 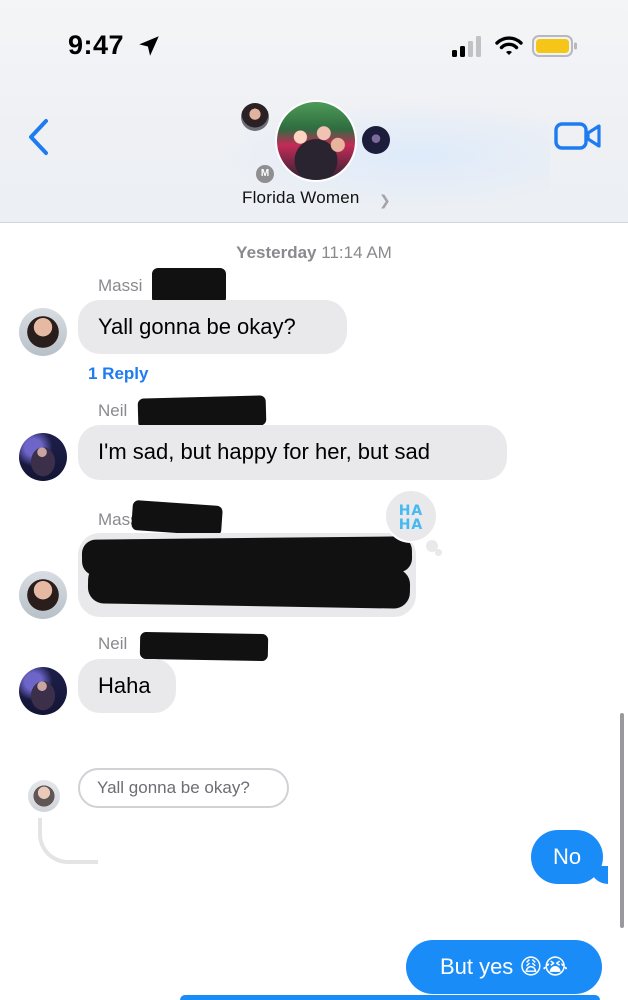 I want to click on location-arrow-icon, so click(x=149, y=46).